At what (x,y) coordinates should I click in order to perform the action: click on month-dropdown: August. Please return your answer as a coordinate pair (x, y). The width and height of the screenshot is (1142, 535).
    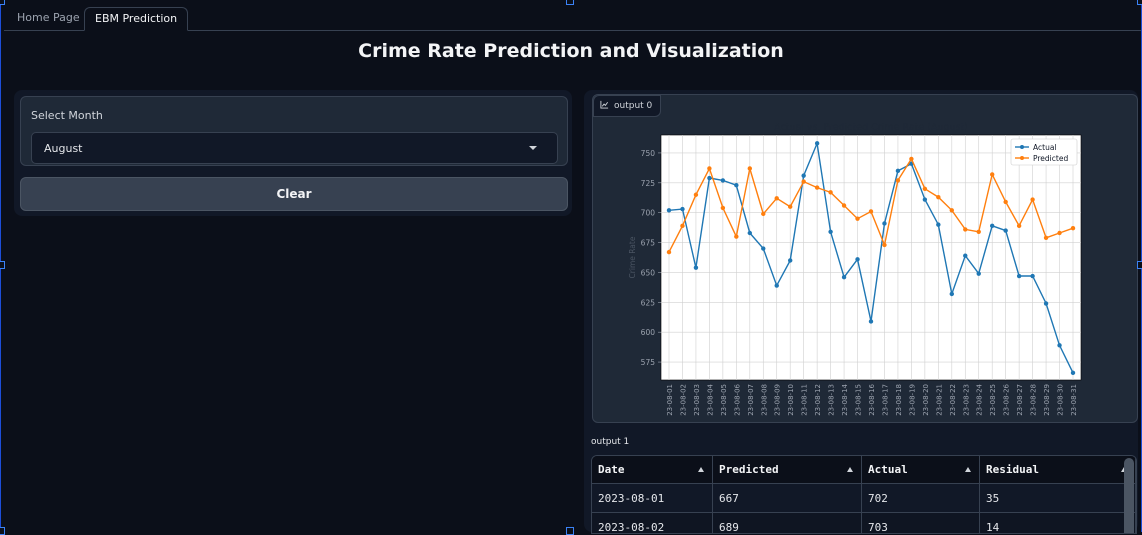
    Looking at the image, I should click on (294, 148).